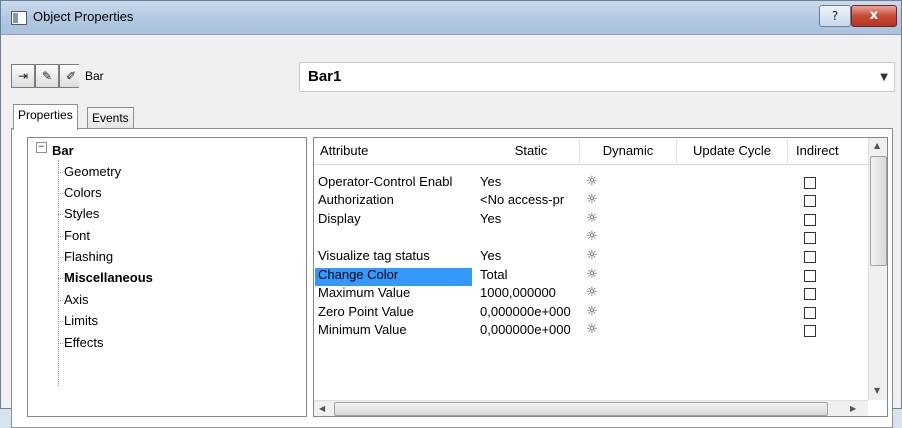 The width and height of the screenshot is (902, 428). I want to click on tab-properties: Properties, so click(45, 117).